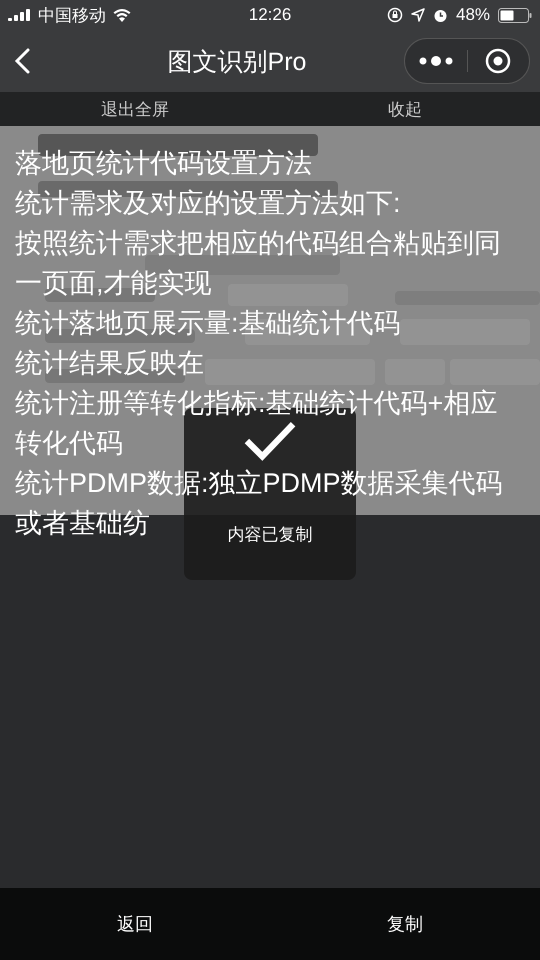  Describe the element at coordinates (405, 924) in the screenshot. I see `bottom-button: 复制` at that location.